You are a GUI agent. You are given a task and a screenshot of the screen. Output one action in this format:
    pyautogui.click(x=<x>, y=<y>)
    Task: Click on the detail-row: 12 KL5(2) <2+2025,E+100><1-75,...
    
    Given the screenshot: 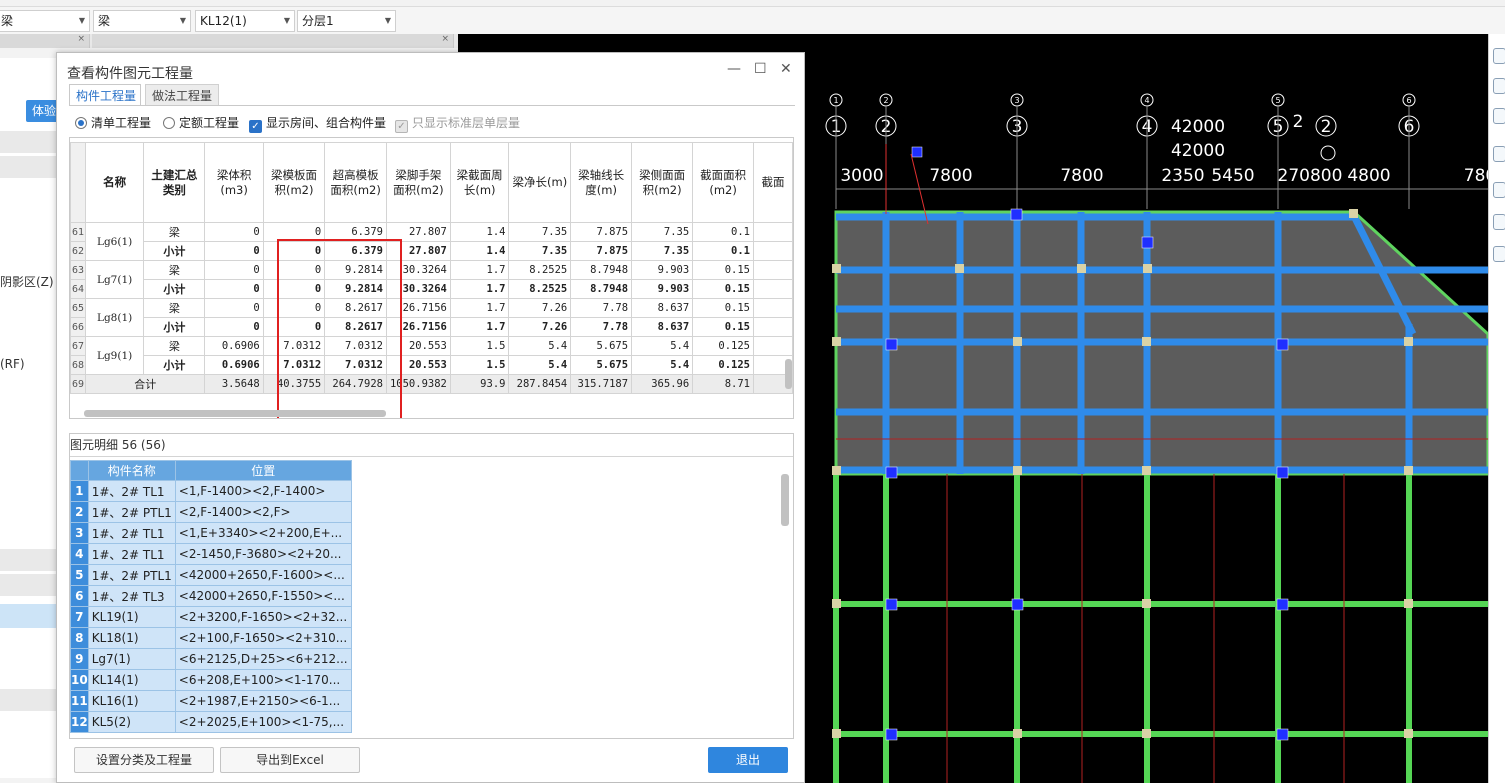 What is the action you would take?
    pyautogui.click(x=211, y=722)
    